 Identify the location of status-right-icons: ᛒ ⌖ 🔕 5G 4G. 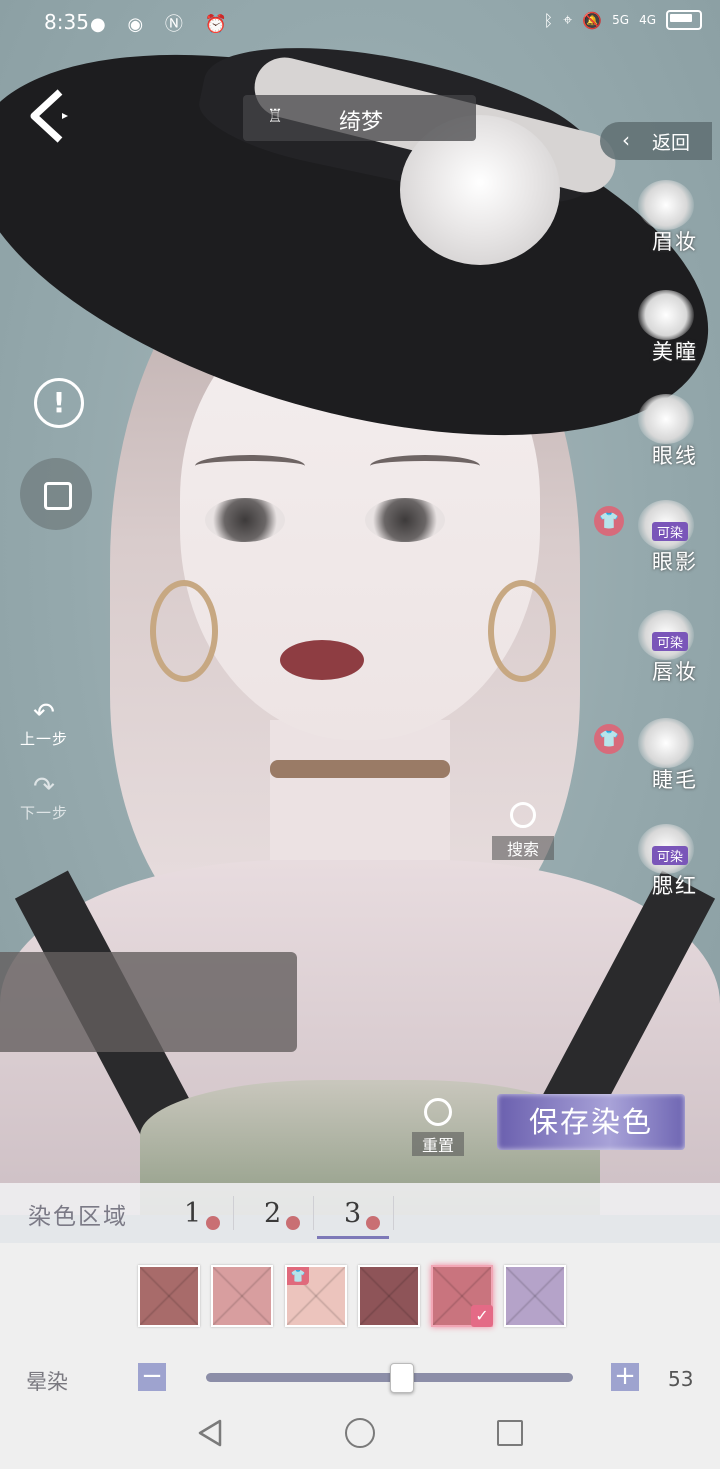
(623, 20).